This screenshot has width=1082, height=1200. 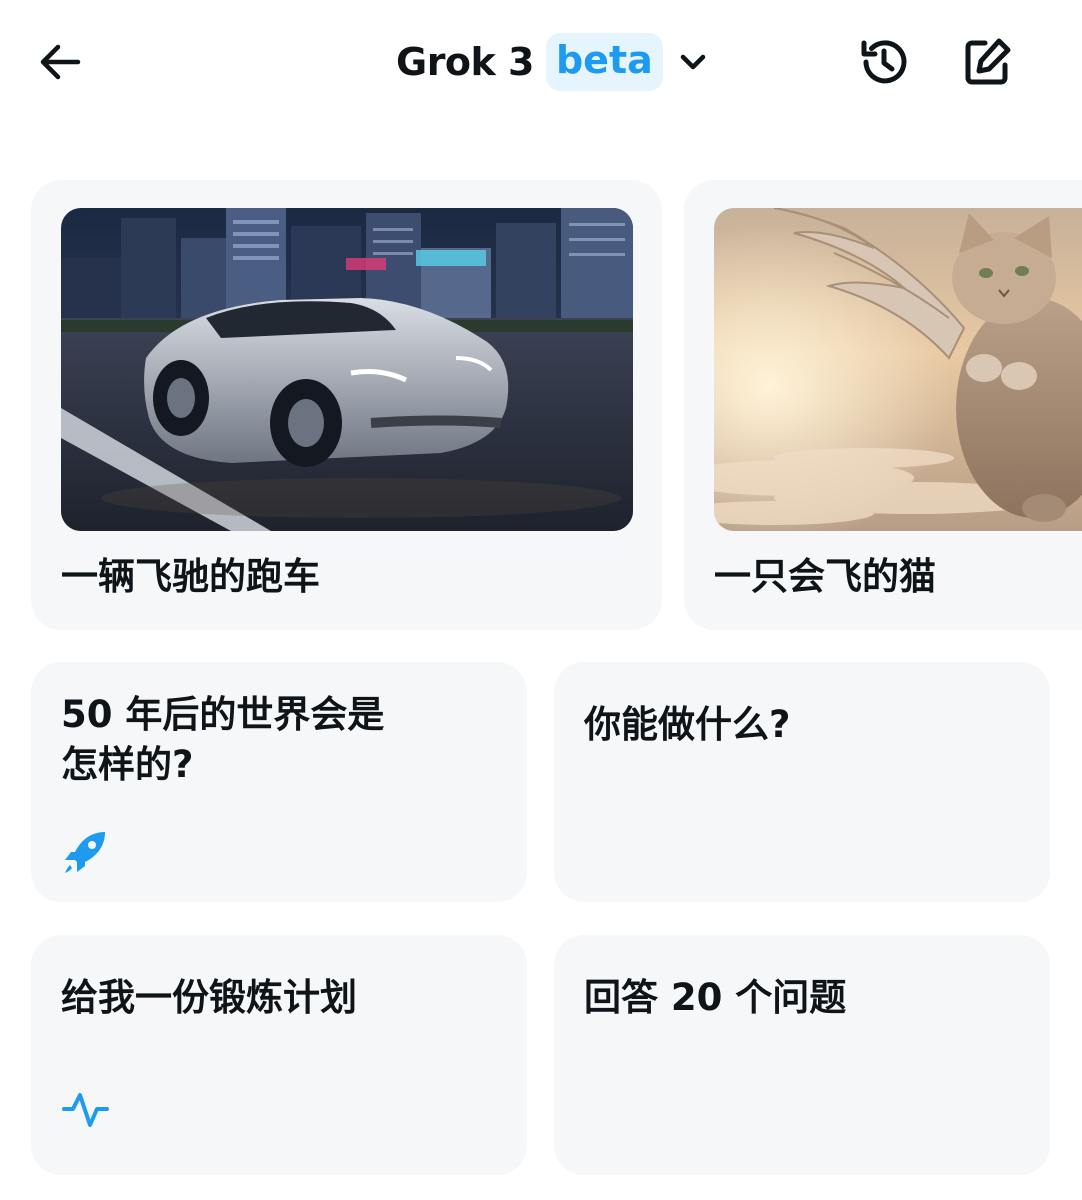 What do you see at coordinates (898, 369) in the screenshot?
I see `flying-cat-image` at bounding box center [898, 369].